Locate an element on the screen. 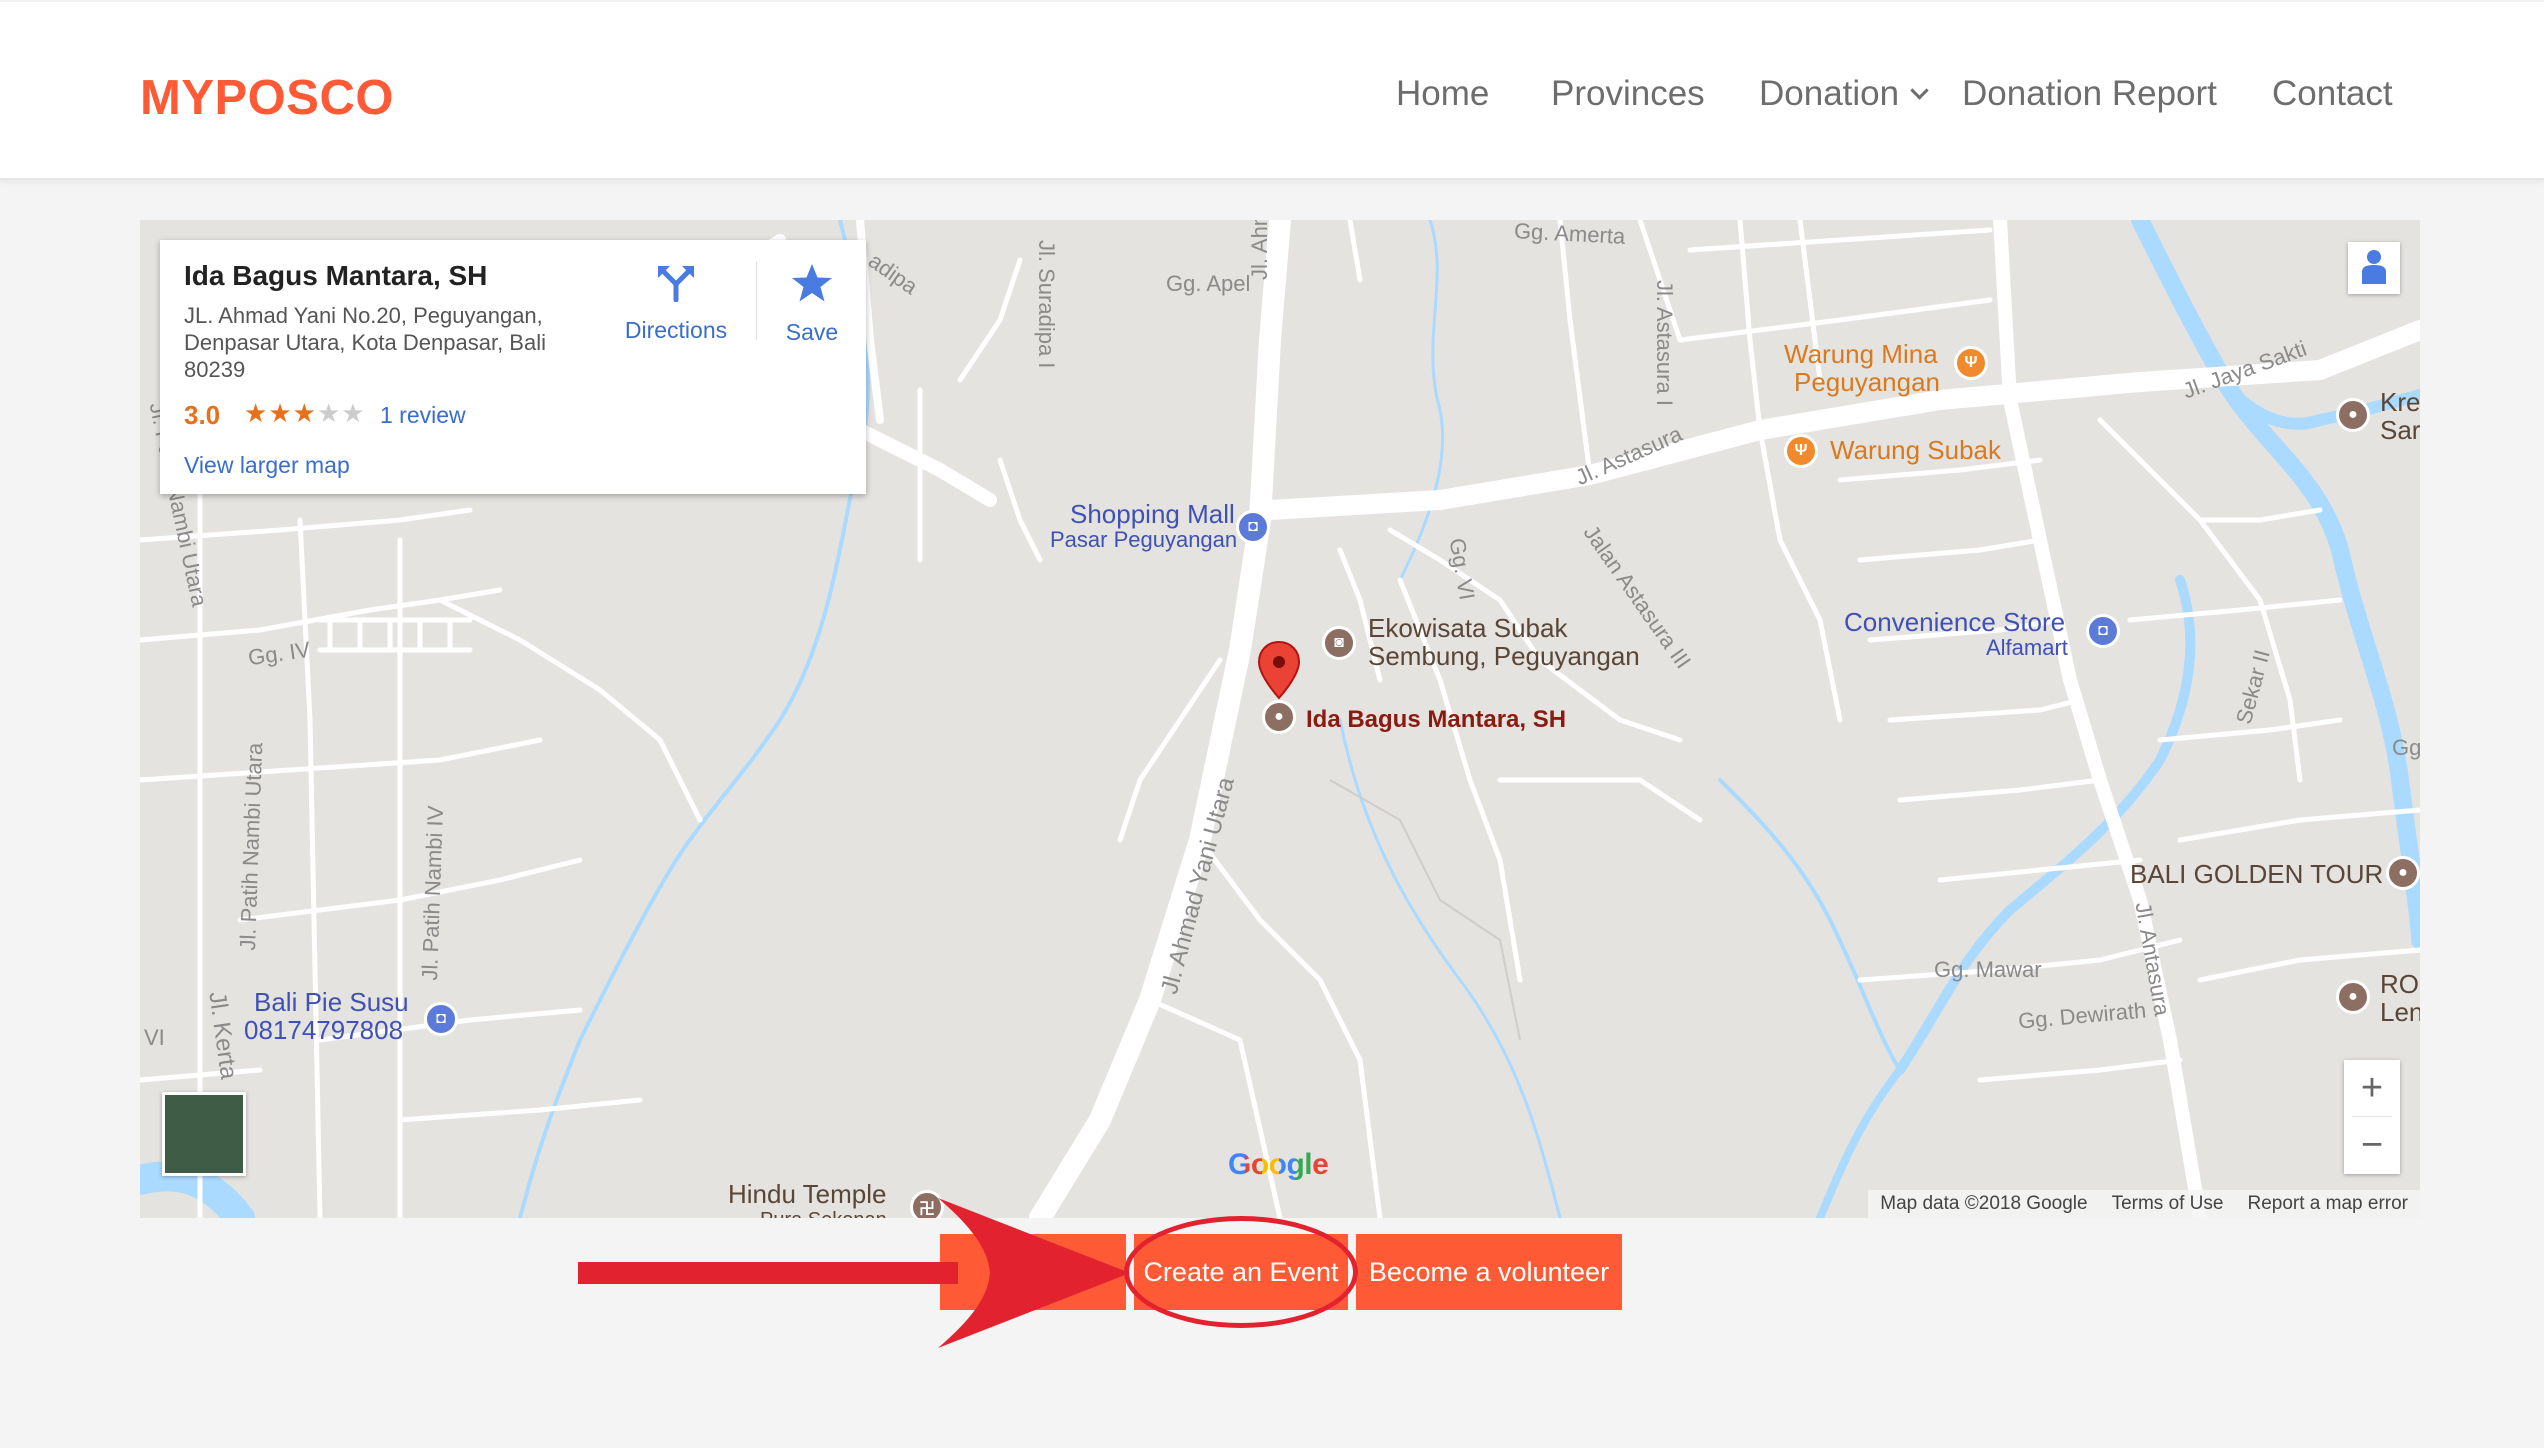 This screenshot has width=2544, height=1448. site-logo: MYPOSCO is located at coordinates (267, 98).